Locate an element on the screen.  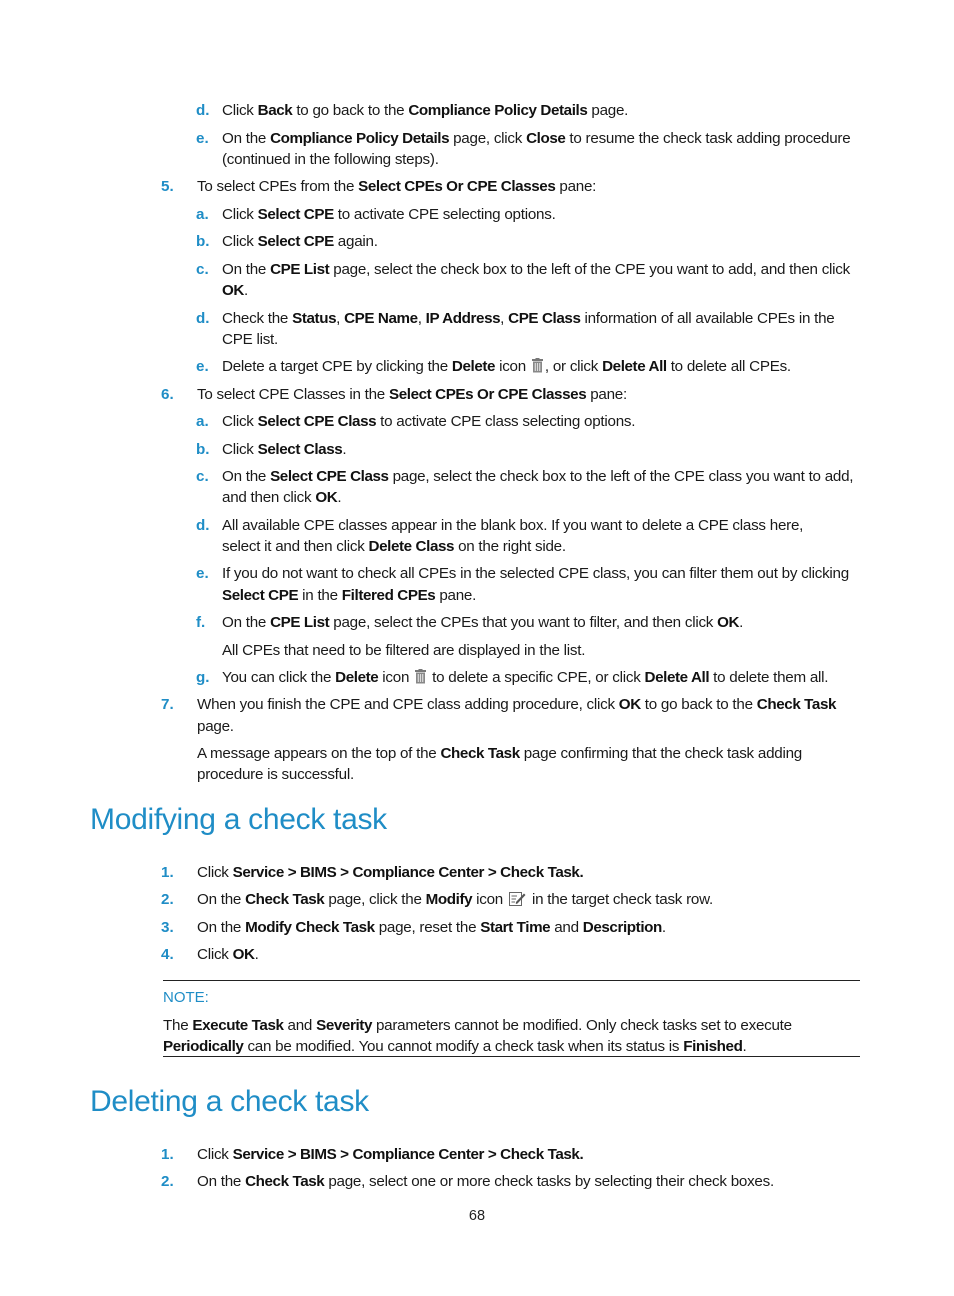
substep: CPE list. is located at coordinates (250, 339).